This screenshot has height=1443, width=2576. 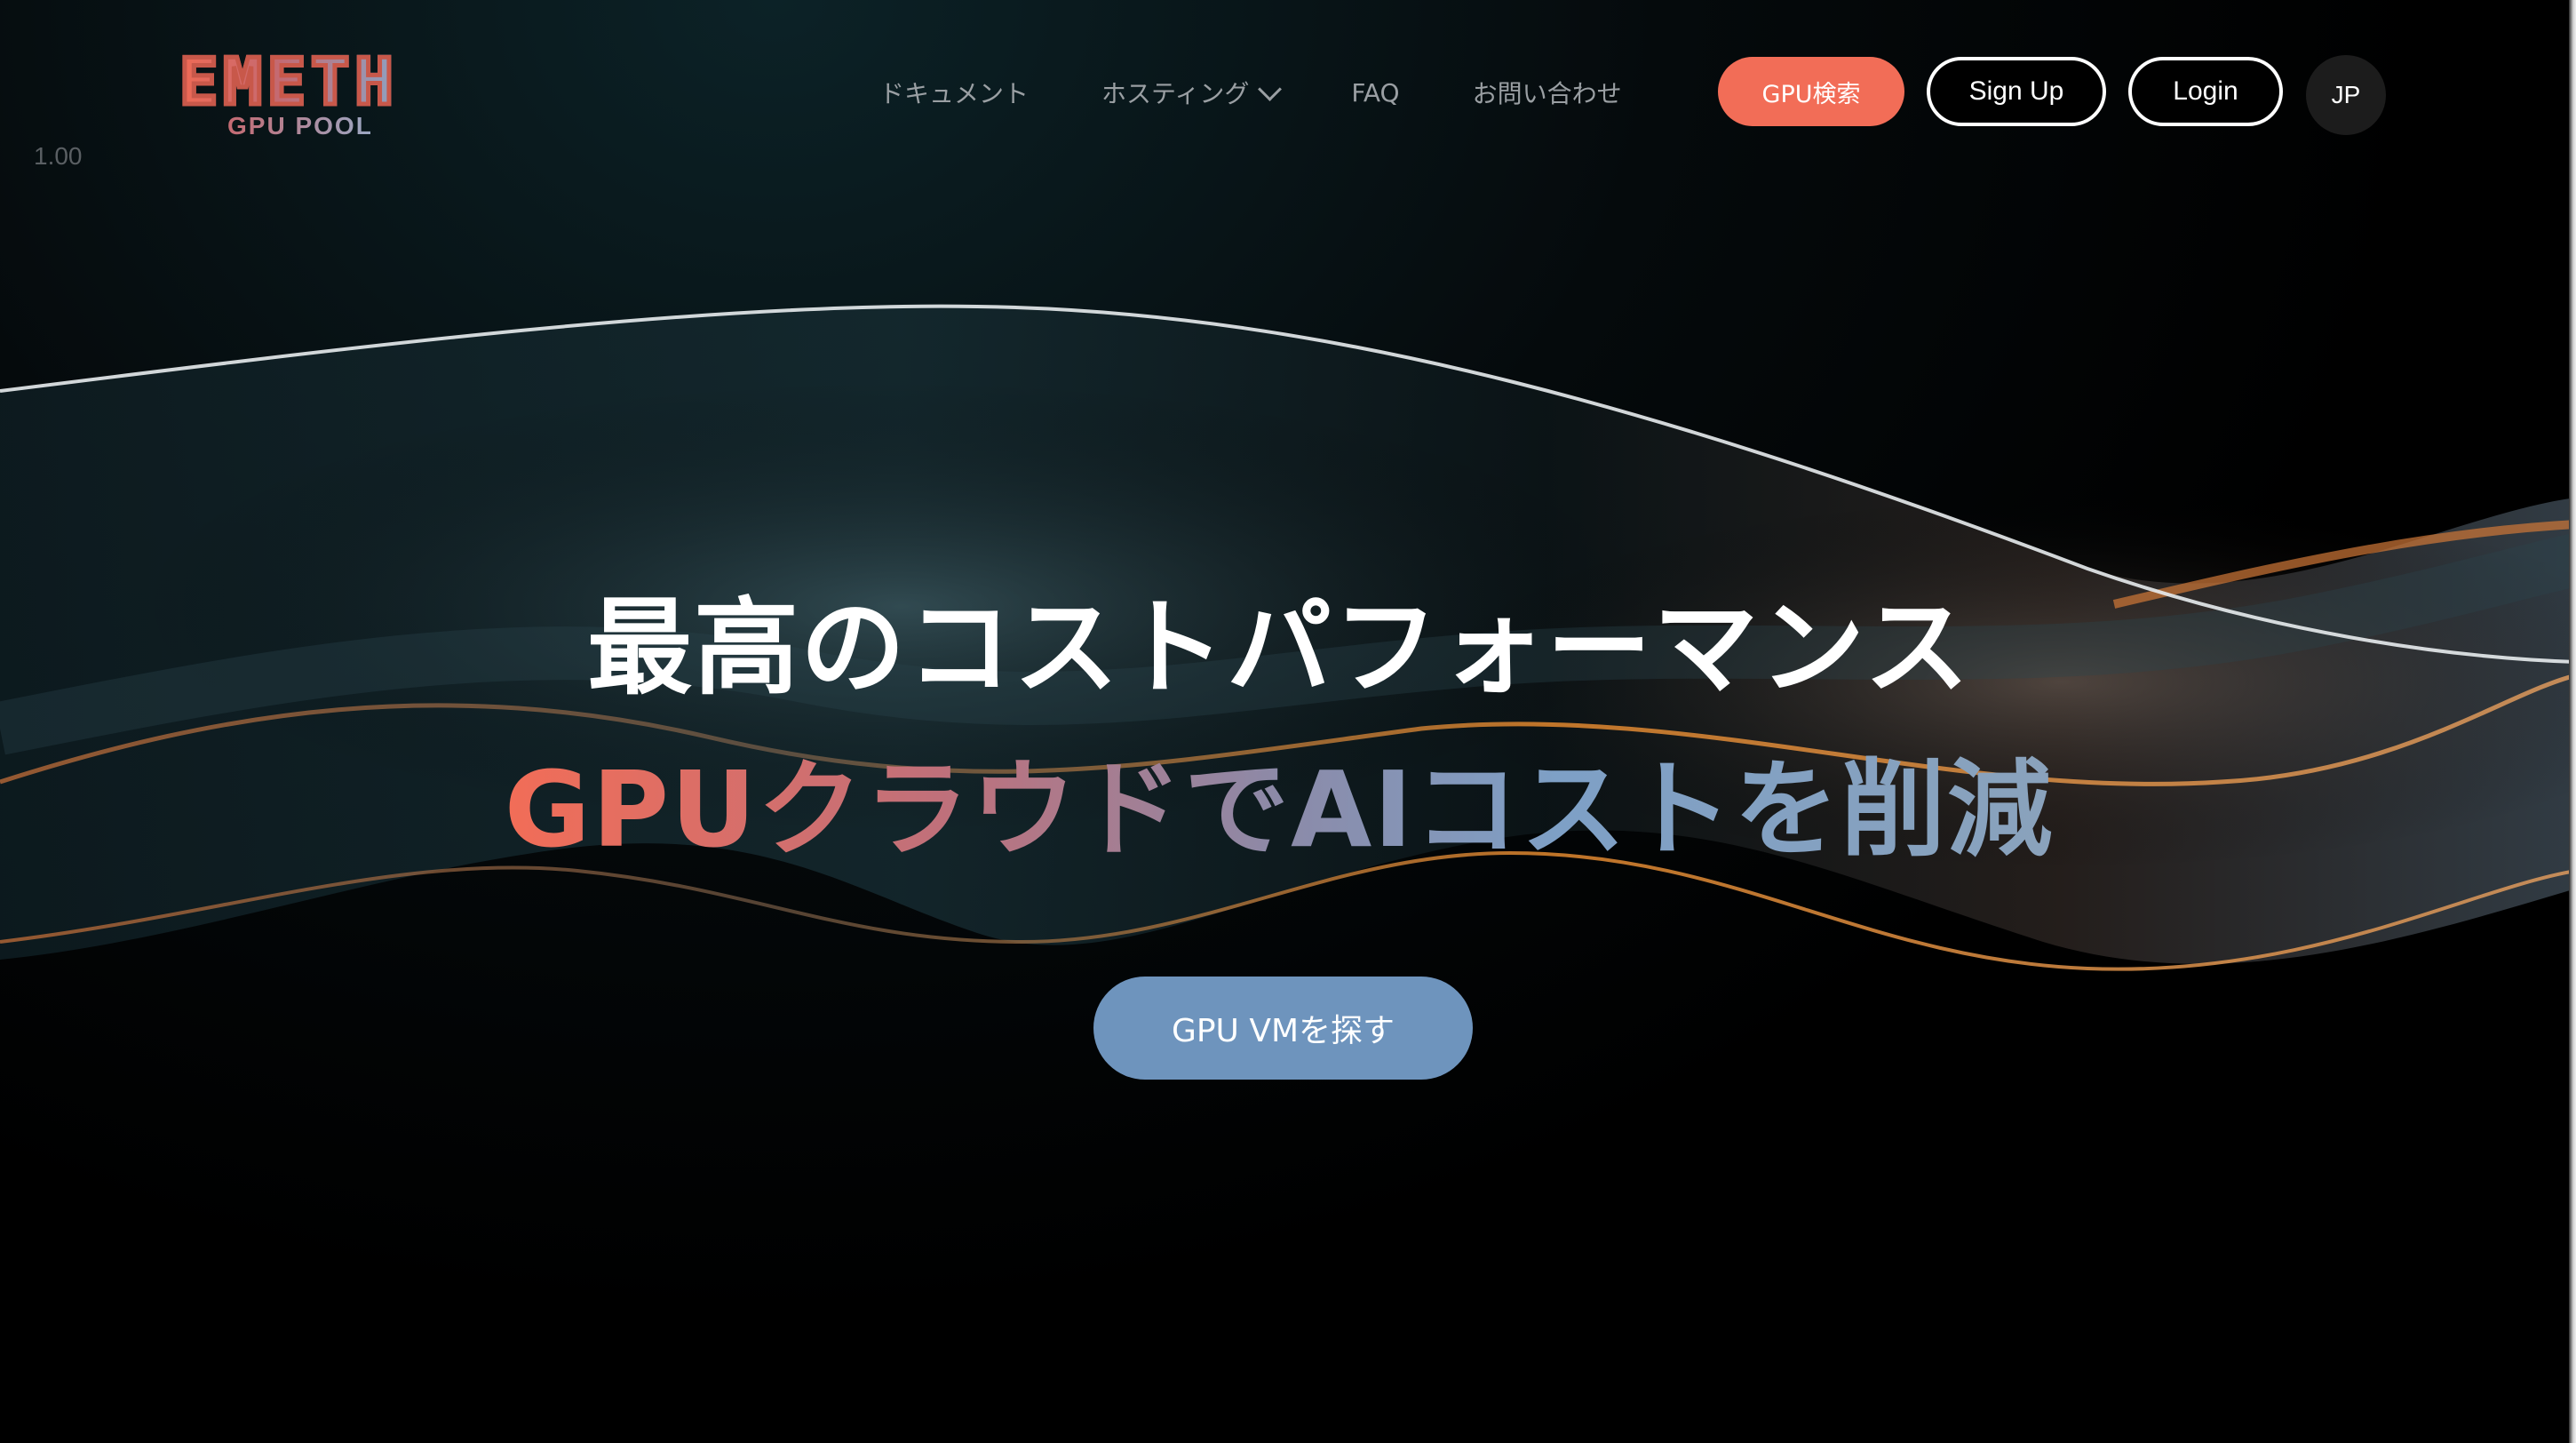 I want to click on nav-faq: FAQ, so click(x=1375, y=92).